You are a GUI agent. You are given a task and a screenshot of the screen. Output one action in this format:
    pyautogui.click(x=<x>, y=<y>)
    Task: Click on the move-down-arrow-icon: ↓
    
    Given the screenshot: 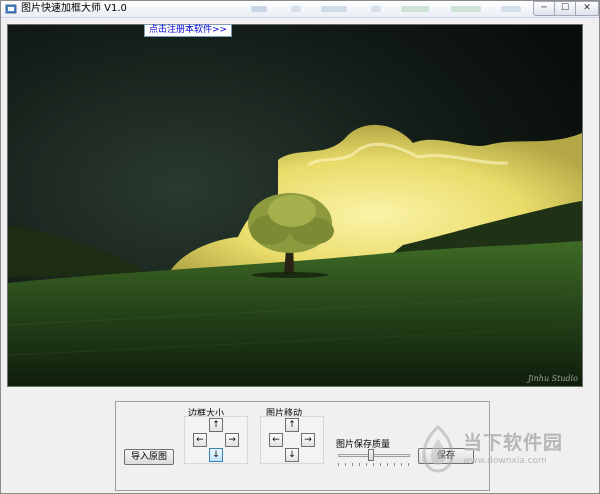 What is the action you would take?
    pyautogui.click(x=292, y=455)
    